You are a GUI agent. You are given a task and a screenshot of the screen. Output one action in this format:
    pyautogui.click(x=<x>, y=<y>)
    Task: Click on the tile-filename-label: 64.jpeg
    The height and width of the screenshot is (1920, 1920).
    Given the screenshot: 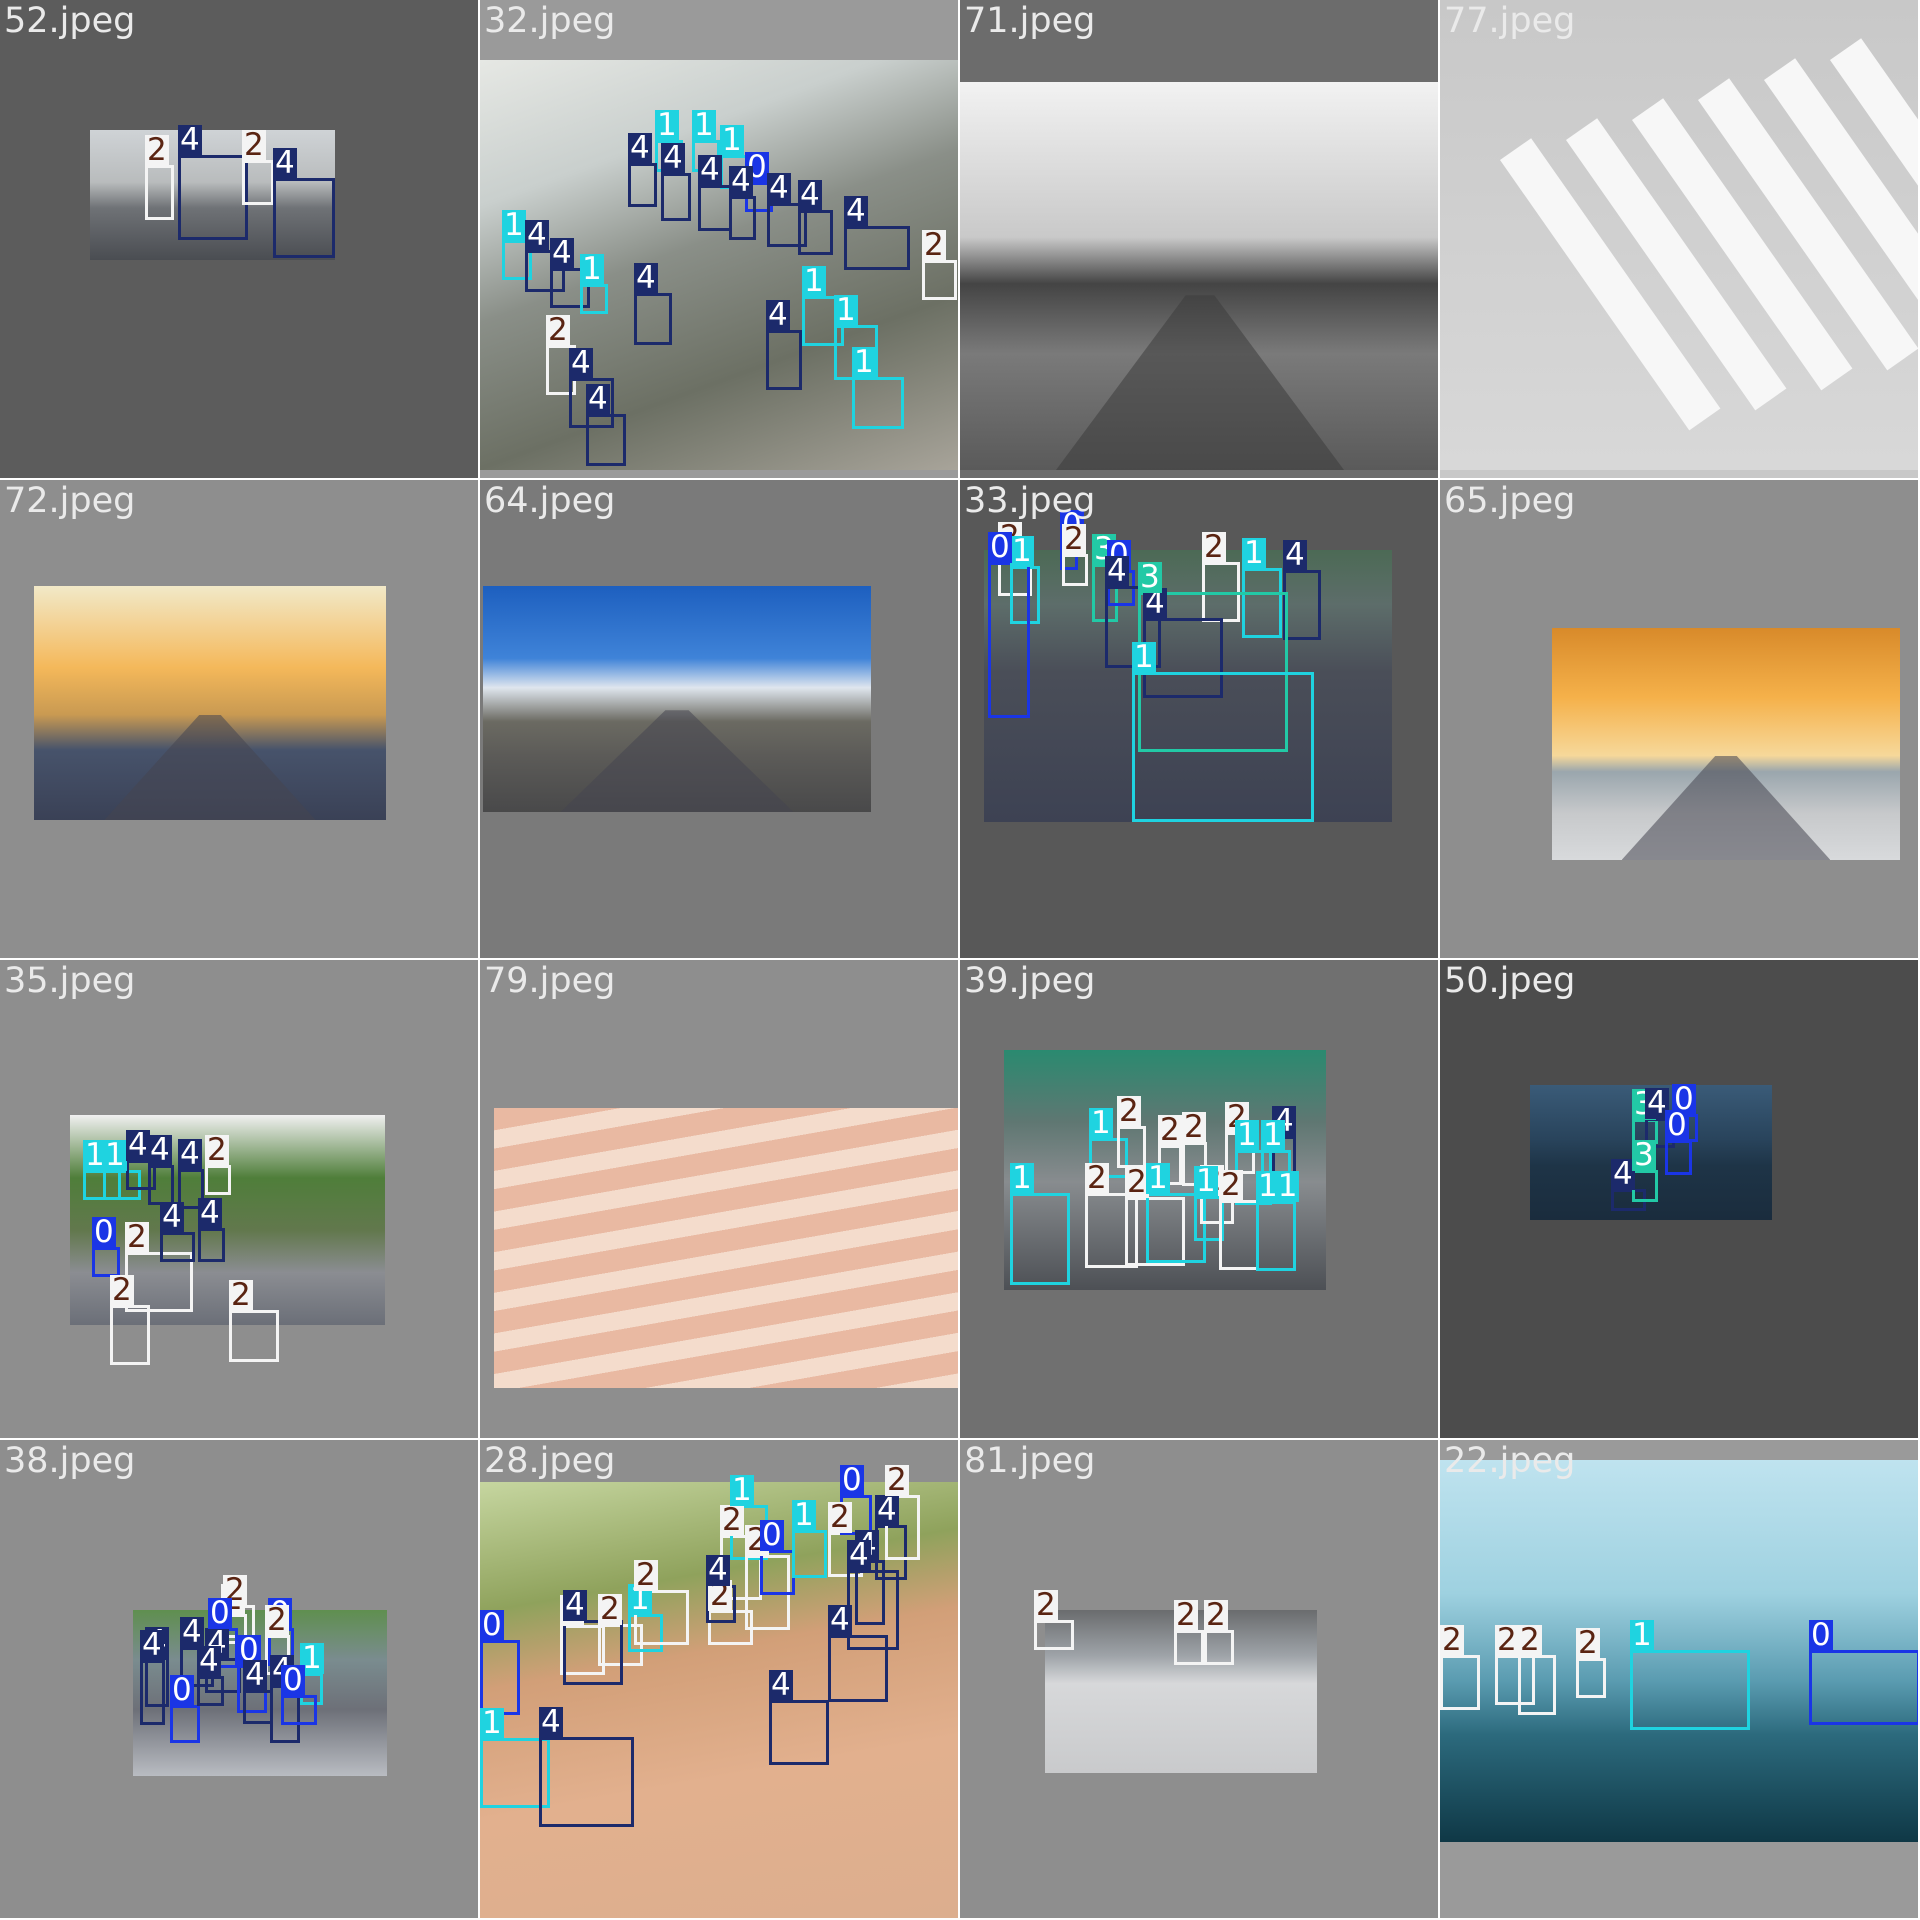 What is the action you would take?
    pyautogui.click(x=550, y=501)
    